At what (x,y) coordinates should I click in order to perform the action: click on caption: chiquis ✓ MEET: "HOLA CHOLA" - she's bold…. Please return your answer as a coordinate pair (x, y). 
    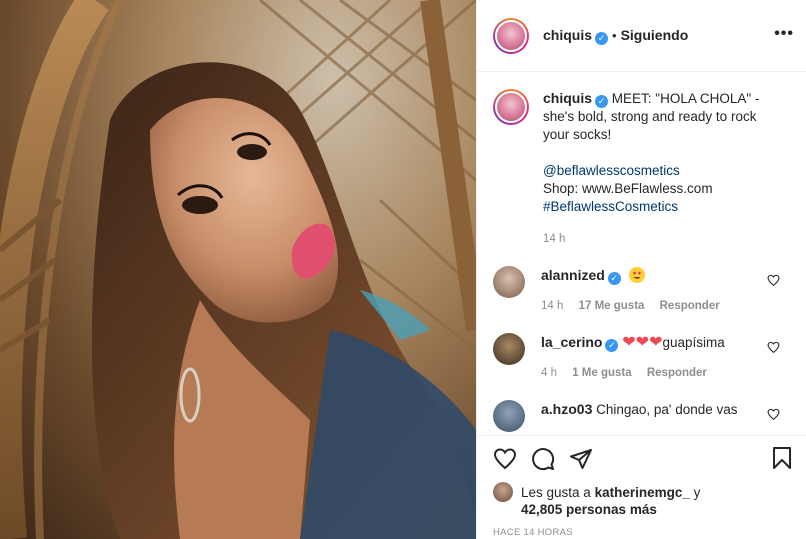
    Looking at the image, I should click on (641, 168).